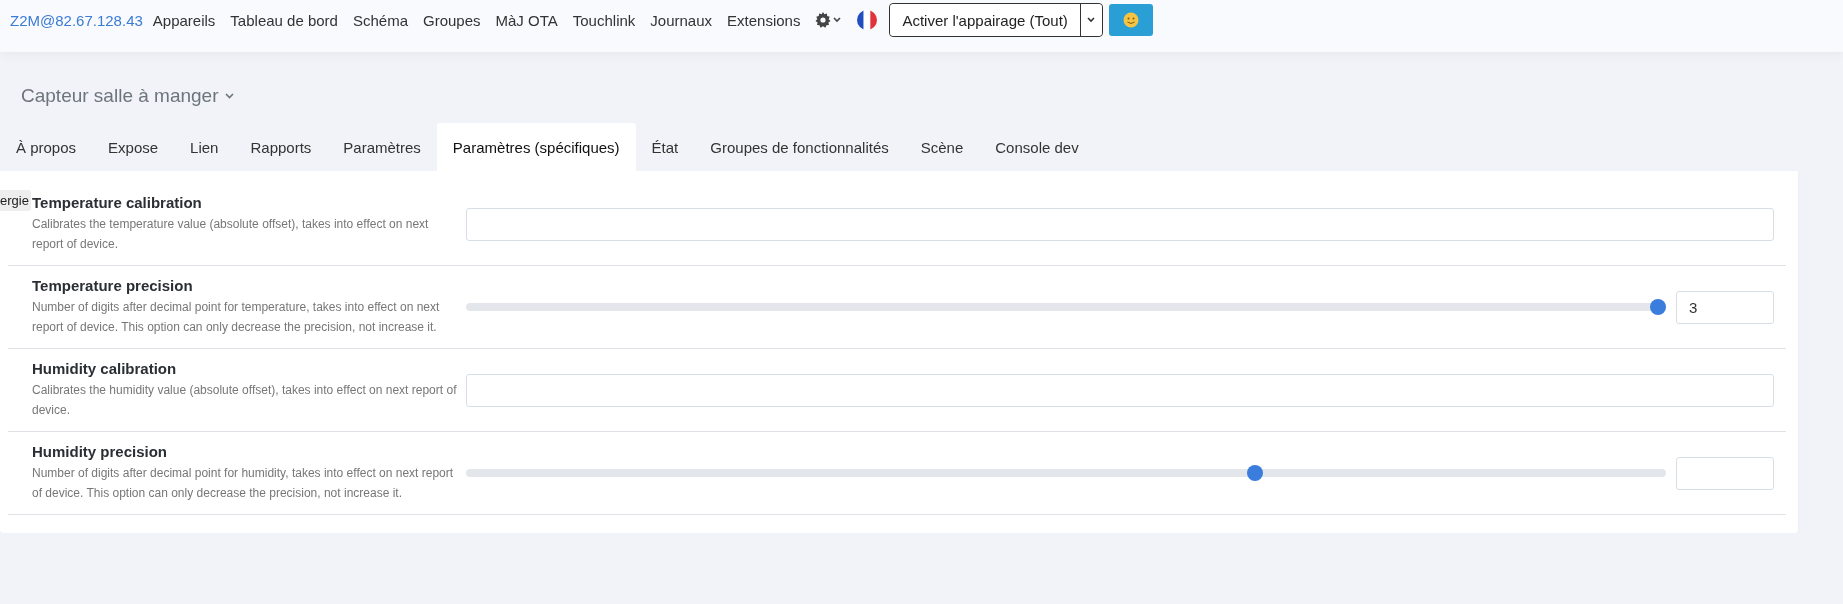 The height and width of the screenshot is (604, 1843). I want to click on number-field: 3, so click(1725, 307).